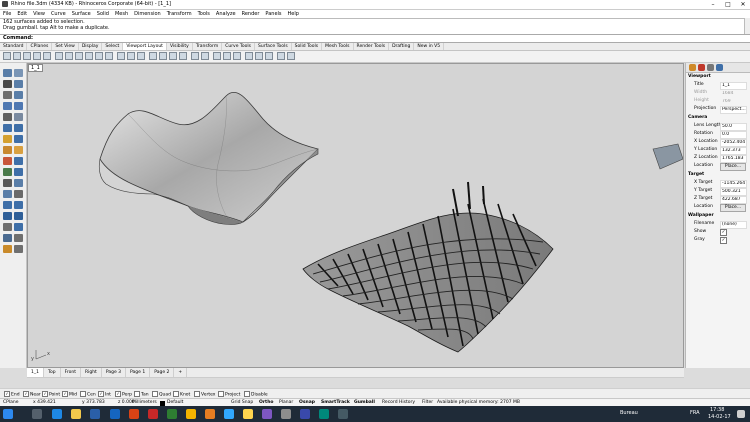  What do you see at coordinates (701, 67) in the screenshot?
I see `layers-tab-icon` at bounding box center [701, 67].